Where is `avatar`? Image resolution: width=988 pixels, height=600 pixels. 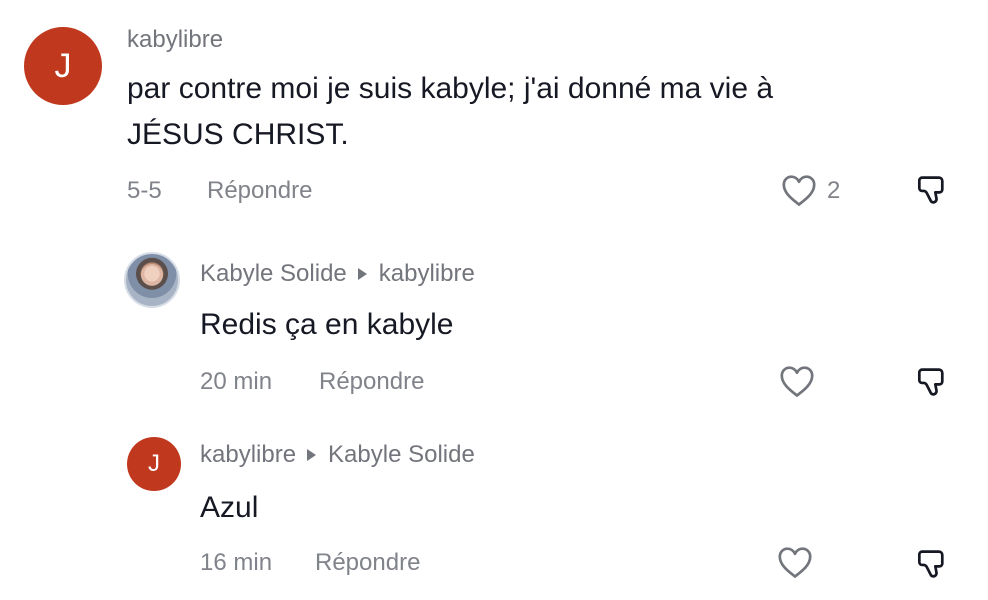
avatar is located at coordinates (152, 280).